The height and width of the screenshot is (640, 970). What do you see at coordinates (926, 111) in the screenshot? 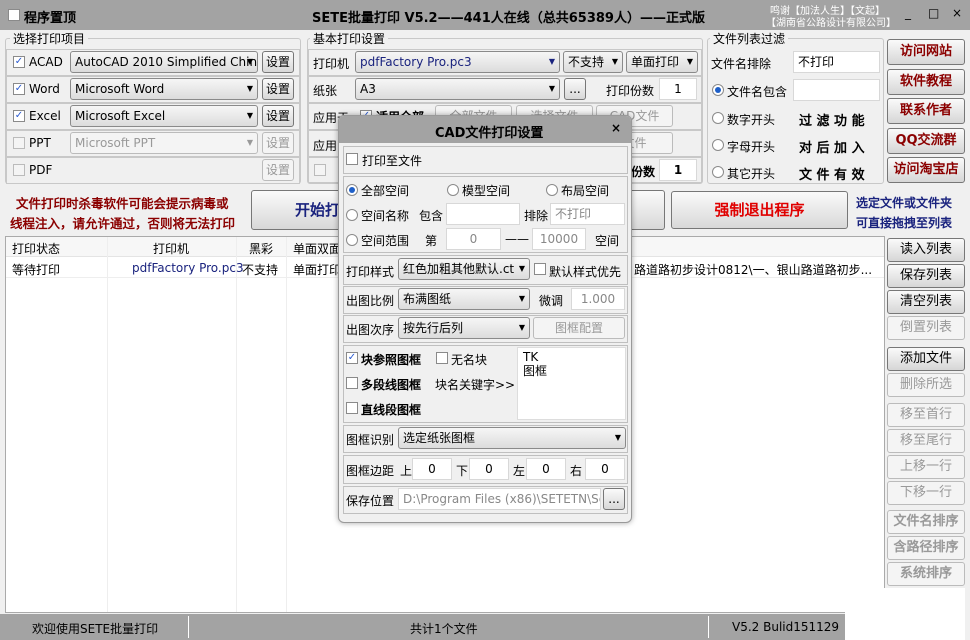
I see `nav-button: 联系作者` at bounding box center [926, 111].